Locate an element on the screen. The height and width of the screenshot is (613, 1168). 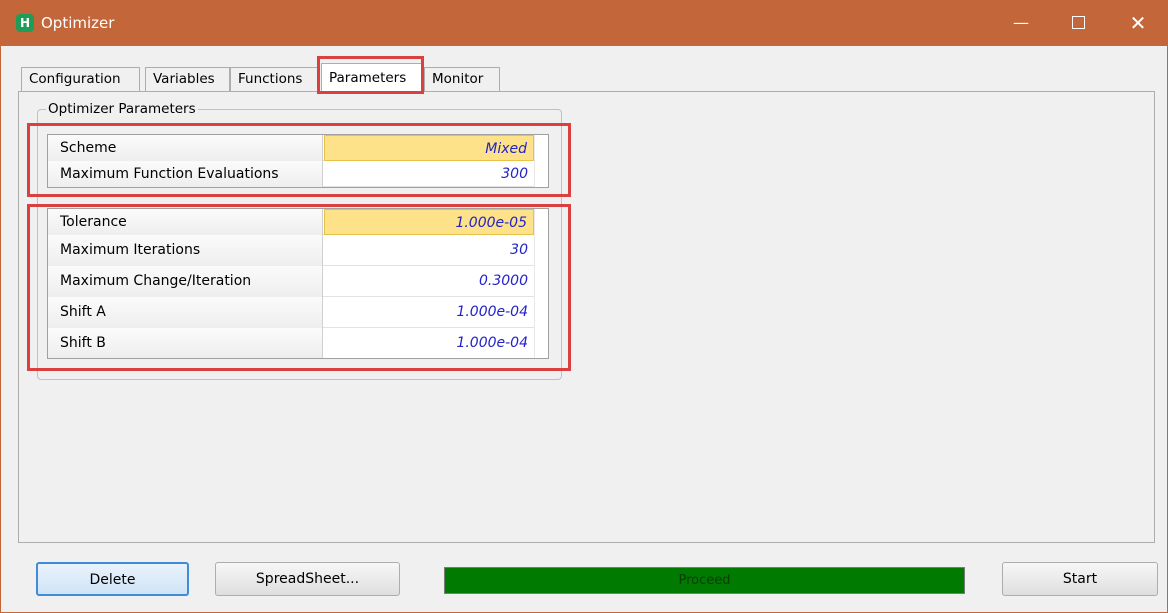
parameter-label: Maximum Function Evaluations is located at coordinates (185, 174).